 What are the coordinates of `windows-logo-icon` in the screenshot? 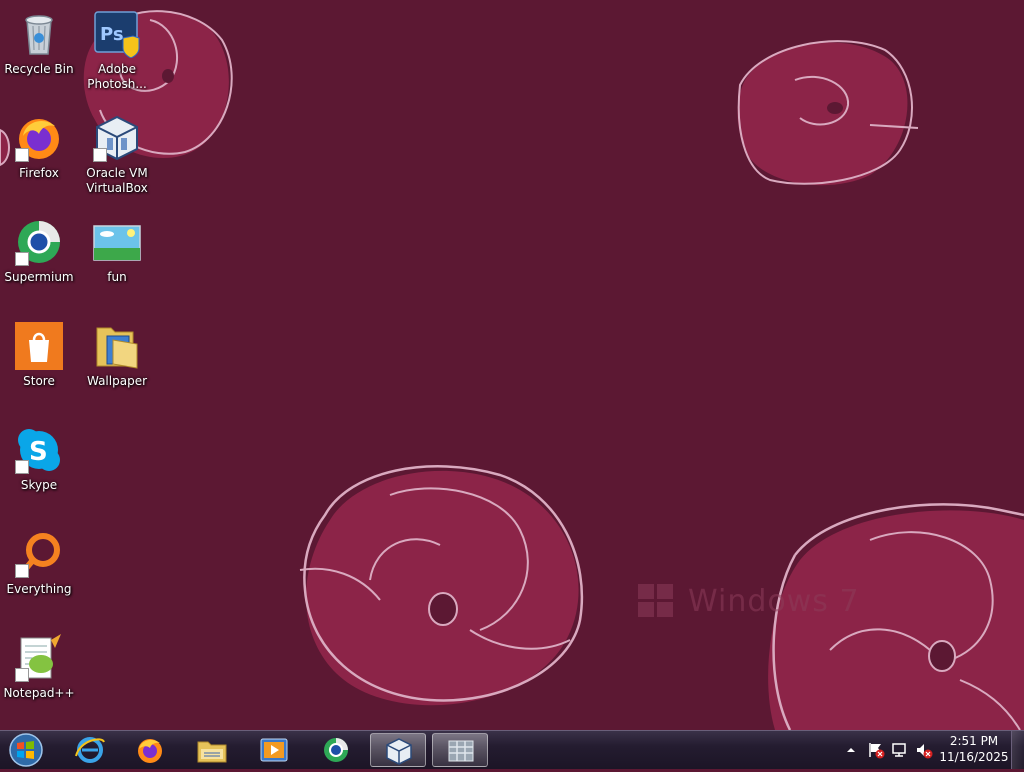 It's located at (655, 600).